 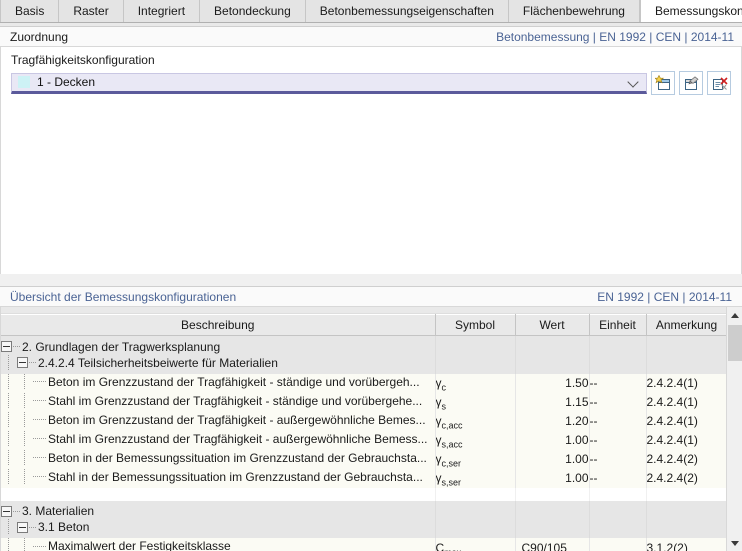 What do you see at coordinates (440, 545) in the screenshot?
I see `symbol-base: C` at bounding box center [440, 545].